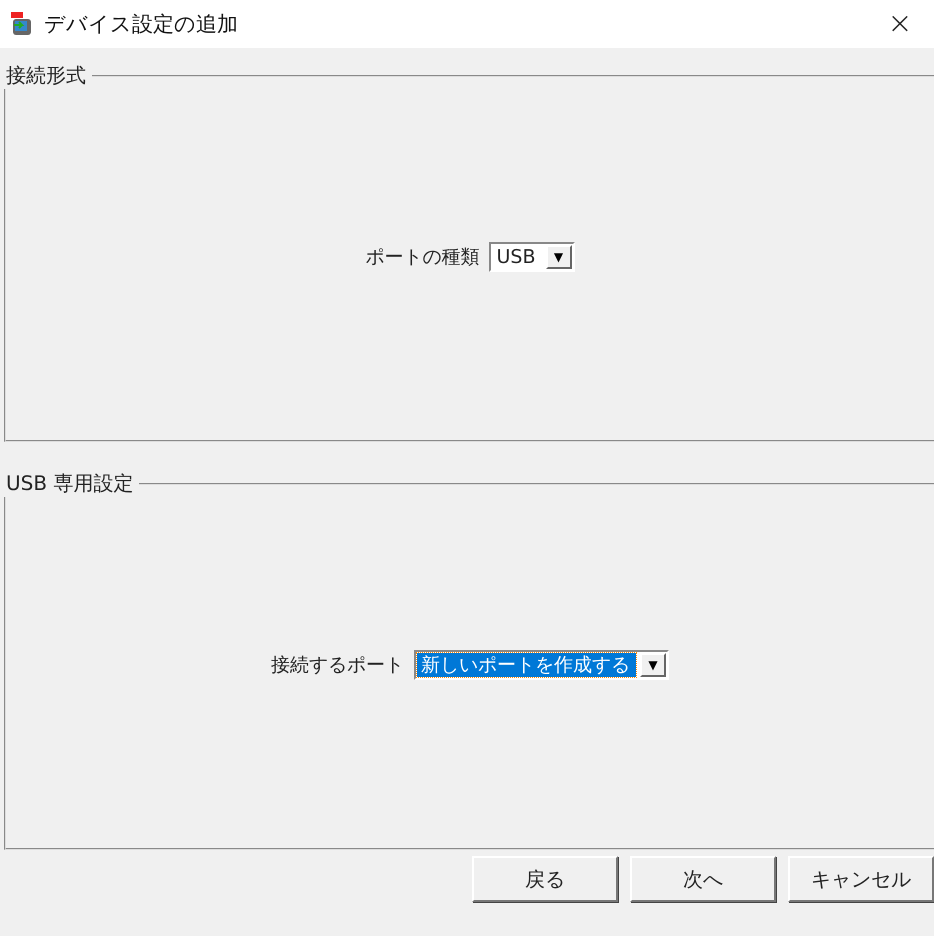 The height and width of the screenshot is (936, 934). Describe the element at coordinates (703, 879) in the screenshot. I see `dialog-button: 次へ` at that location.